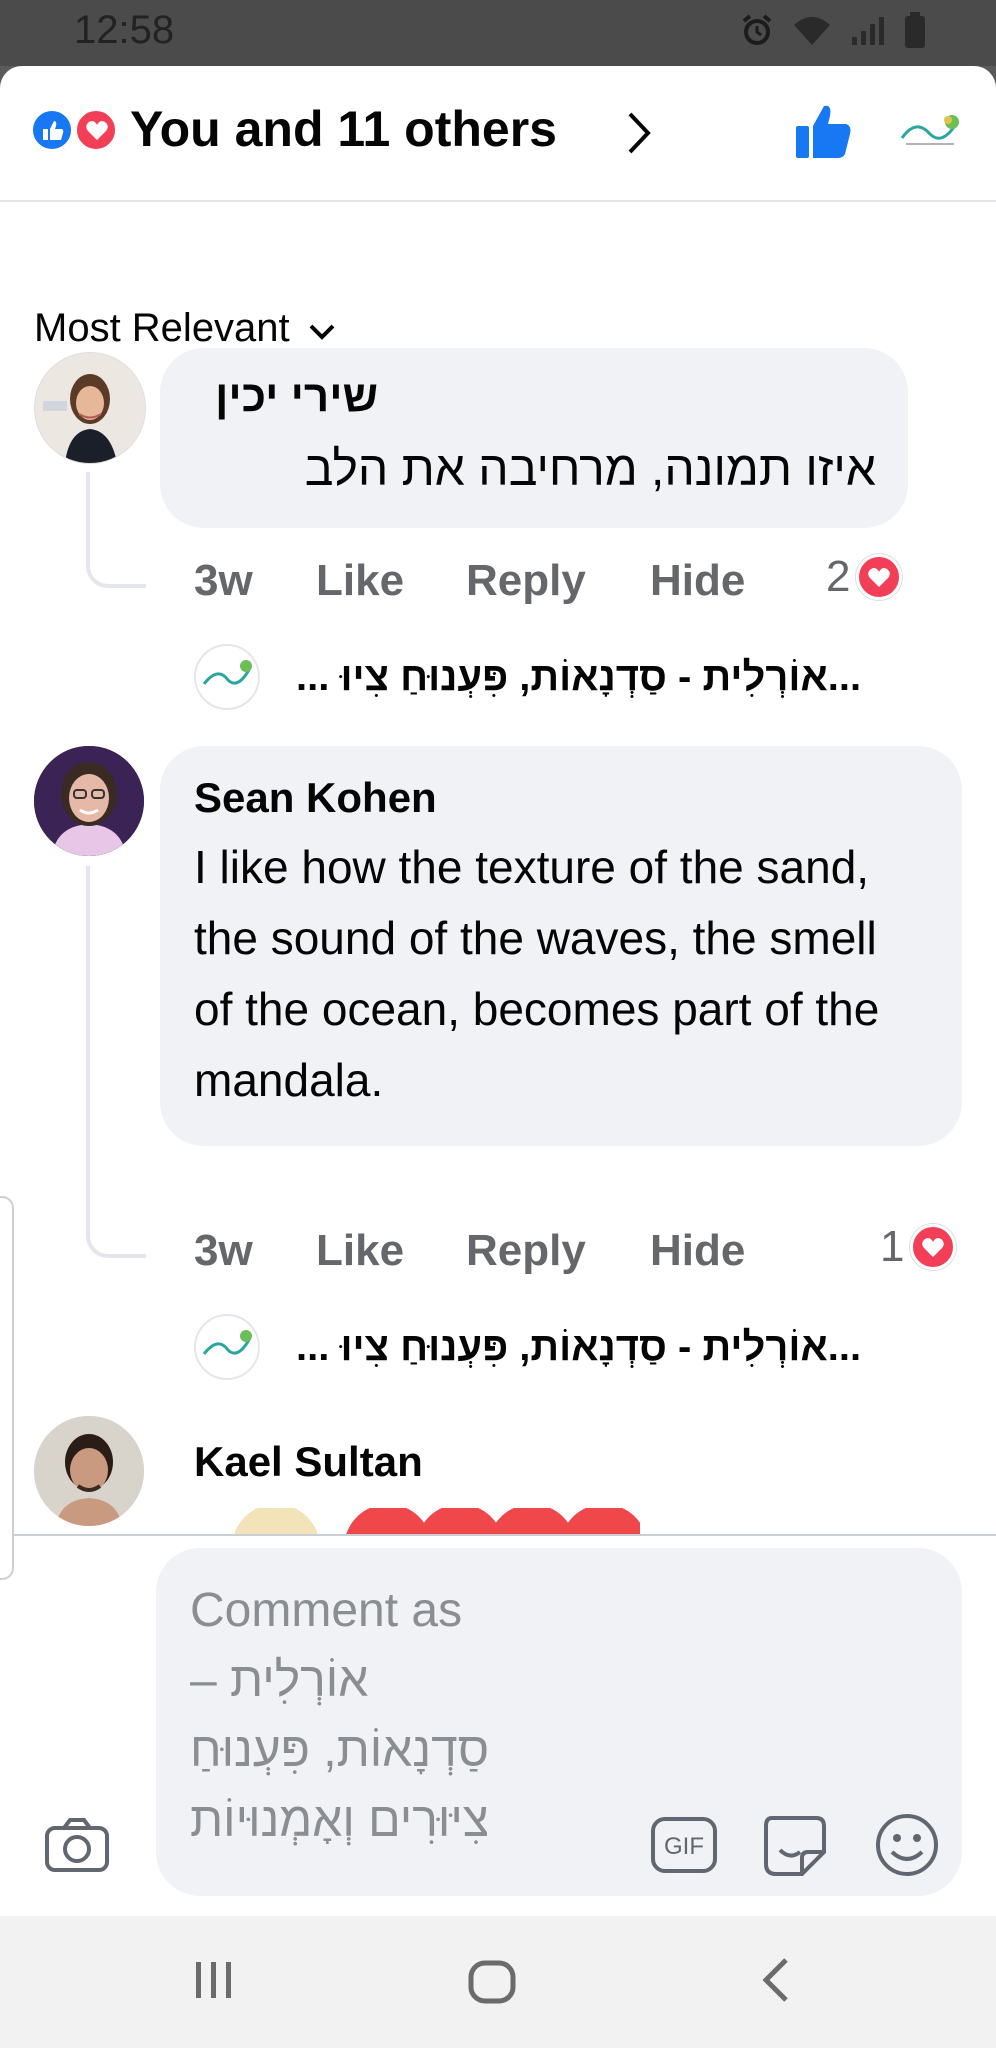  Describe the element at coordinates (915, 32) in the screenshot. I see `battery-icon` at that location.